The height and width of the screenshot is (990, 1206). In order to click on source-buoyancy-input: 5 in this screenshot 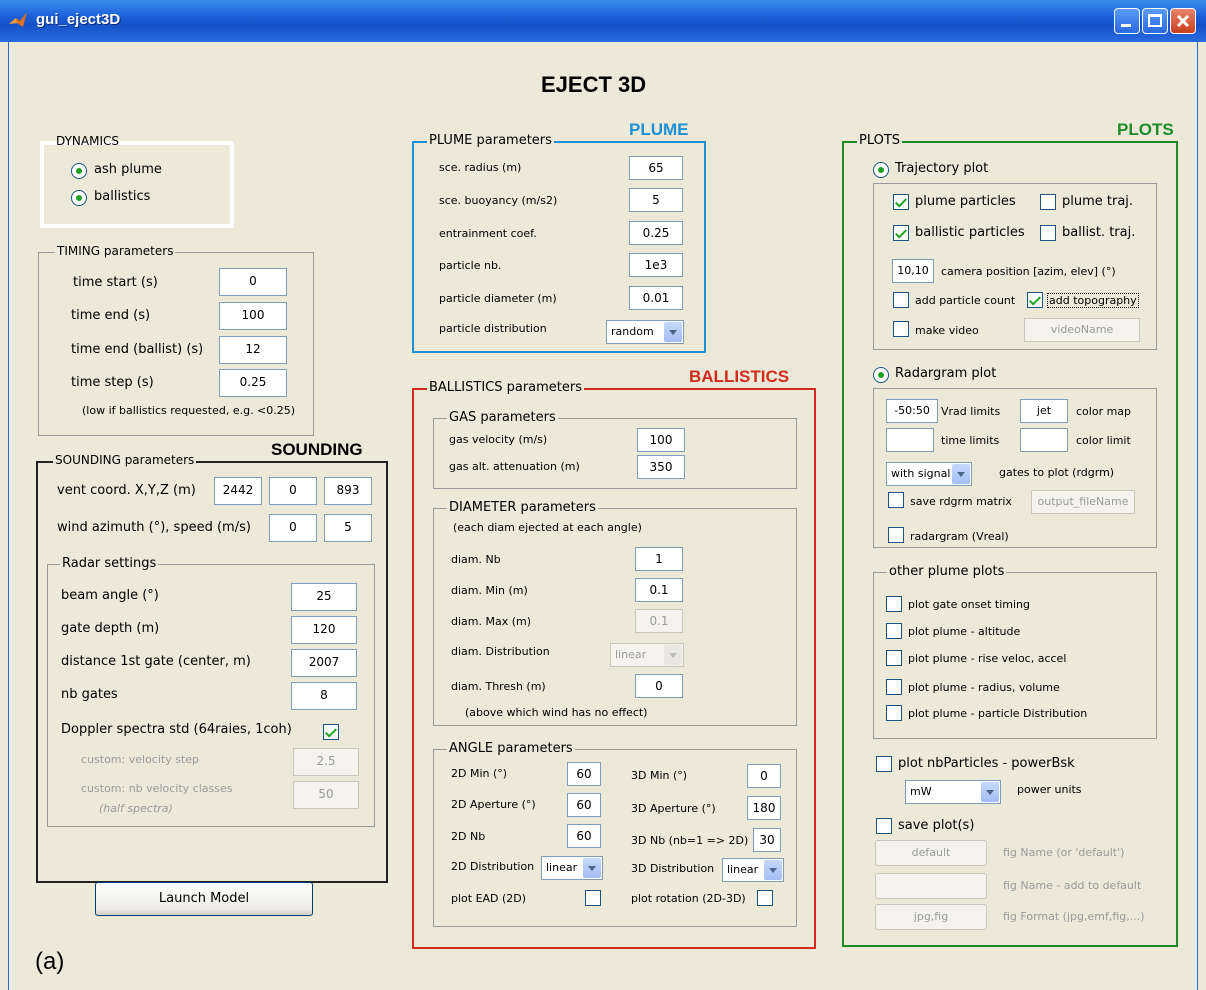, I will do `click(656, 200)`.